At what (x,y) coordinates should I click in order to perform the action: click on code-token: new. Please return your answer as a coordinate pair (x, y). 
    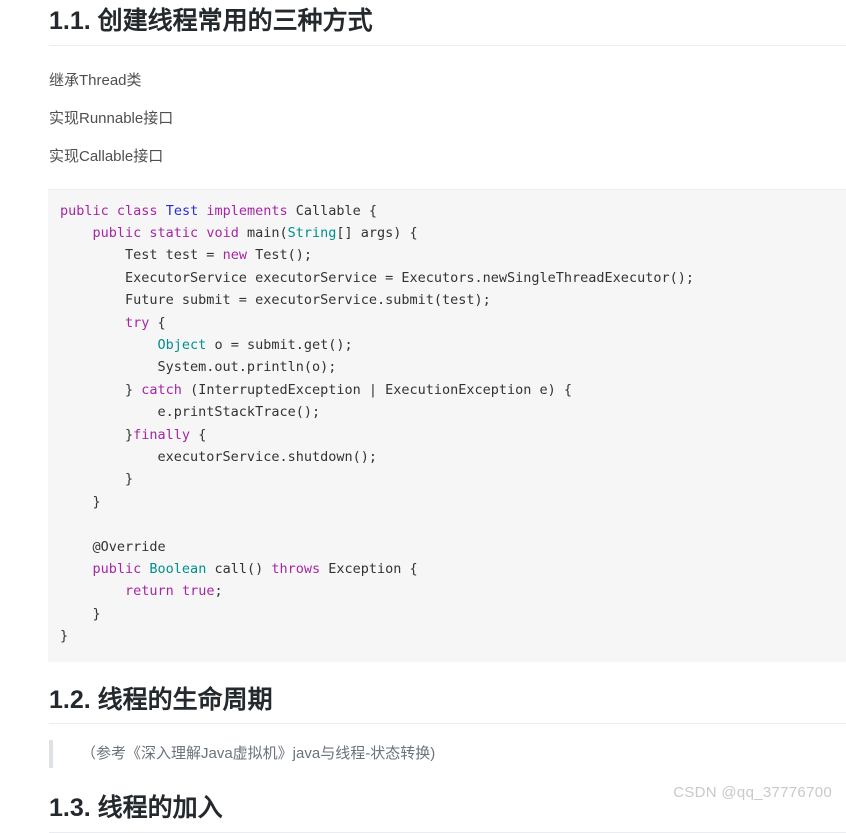
    Looking at the image, I should click on (239, 255).